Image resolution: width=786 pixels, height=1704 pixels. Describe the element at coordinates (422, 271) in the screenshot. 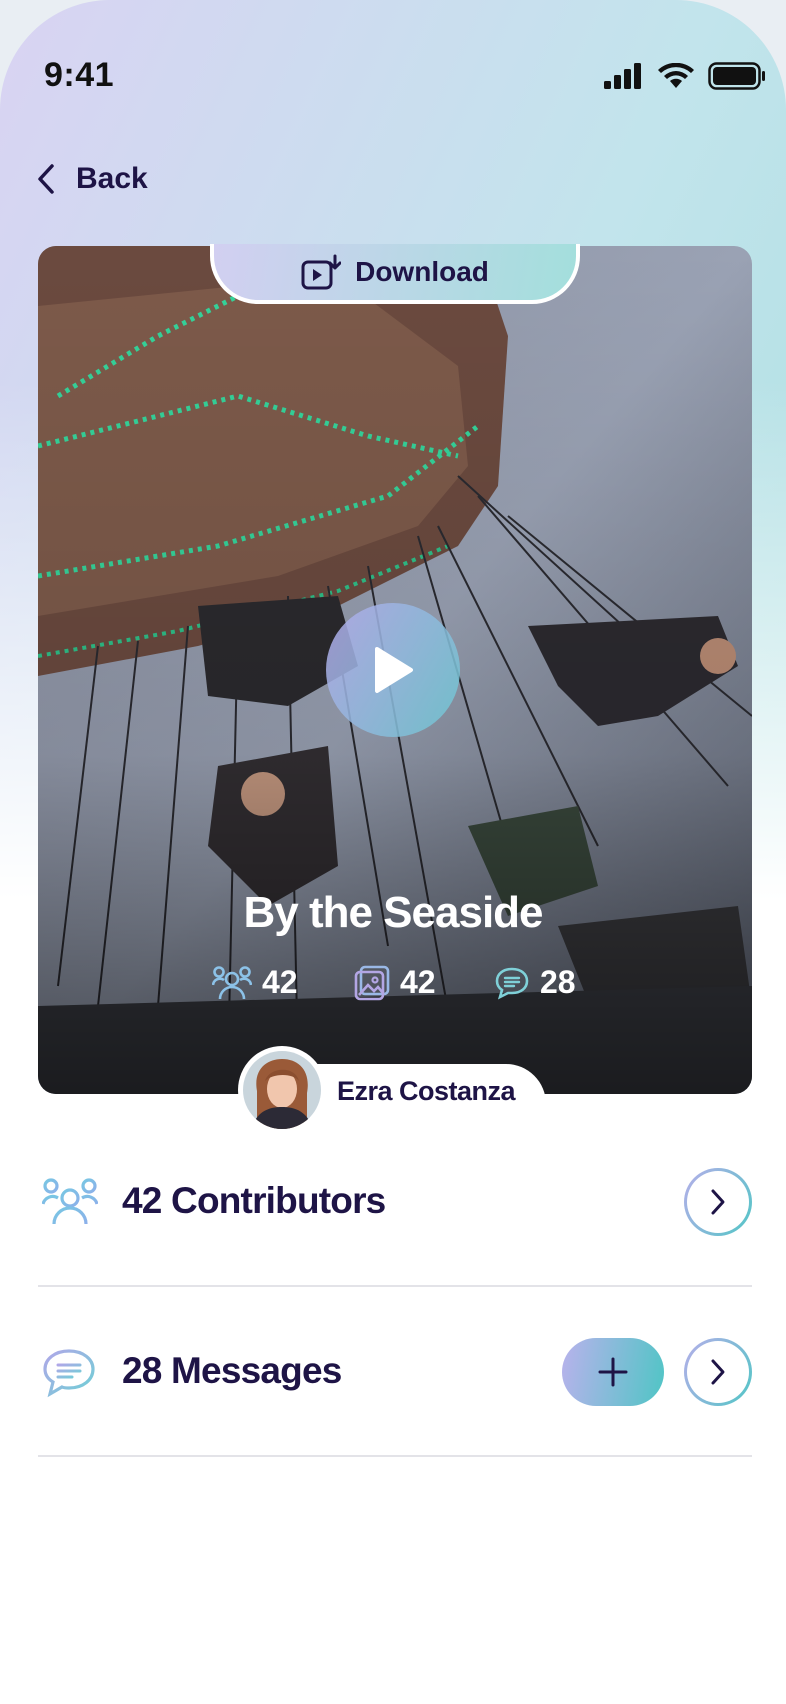

I see `download-label: Download` at that location.